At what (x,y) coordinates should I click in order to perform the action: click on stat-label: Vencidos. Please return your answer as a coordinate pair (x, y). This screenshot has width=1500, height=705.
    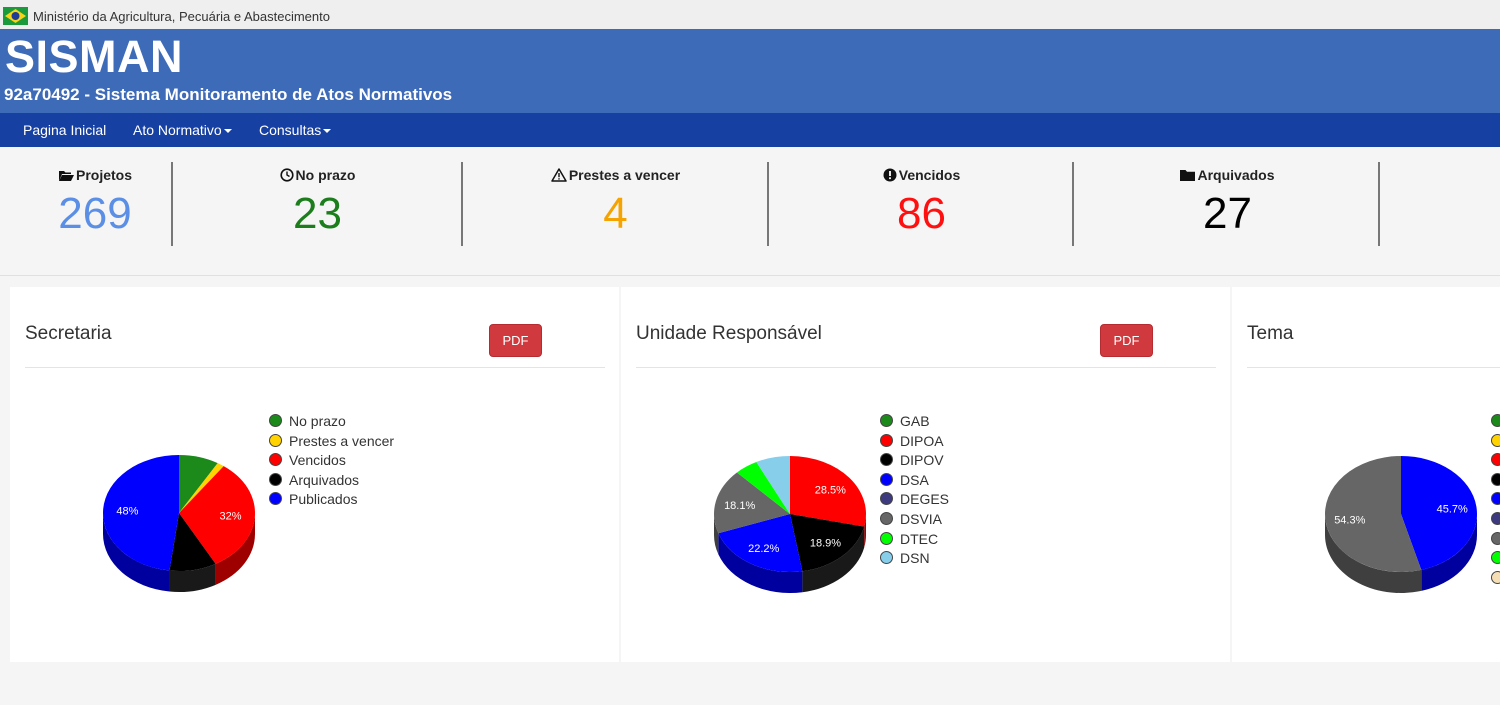
    Looking at the image, I should click on (929, 175).